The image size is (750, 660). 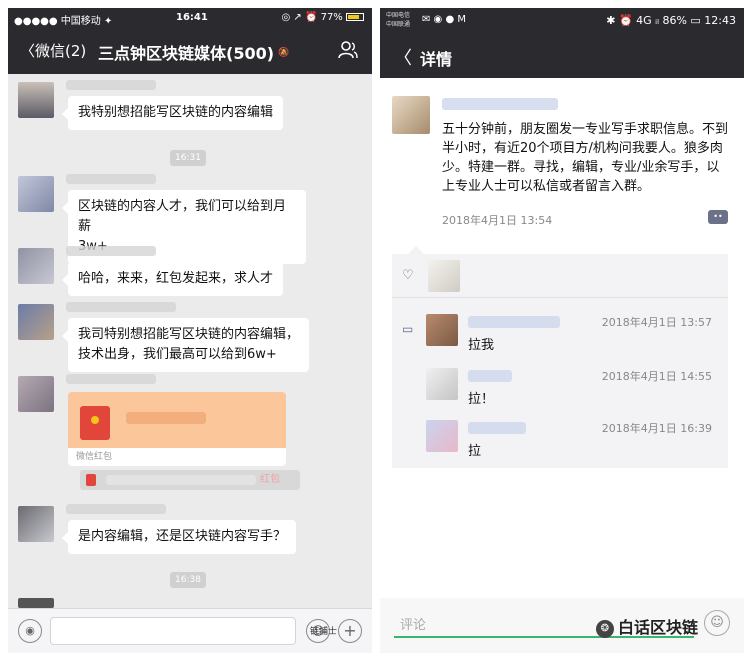 I want to click on message-input, so click(x=173, y=631).